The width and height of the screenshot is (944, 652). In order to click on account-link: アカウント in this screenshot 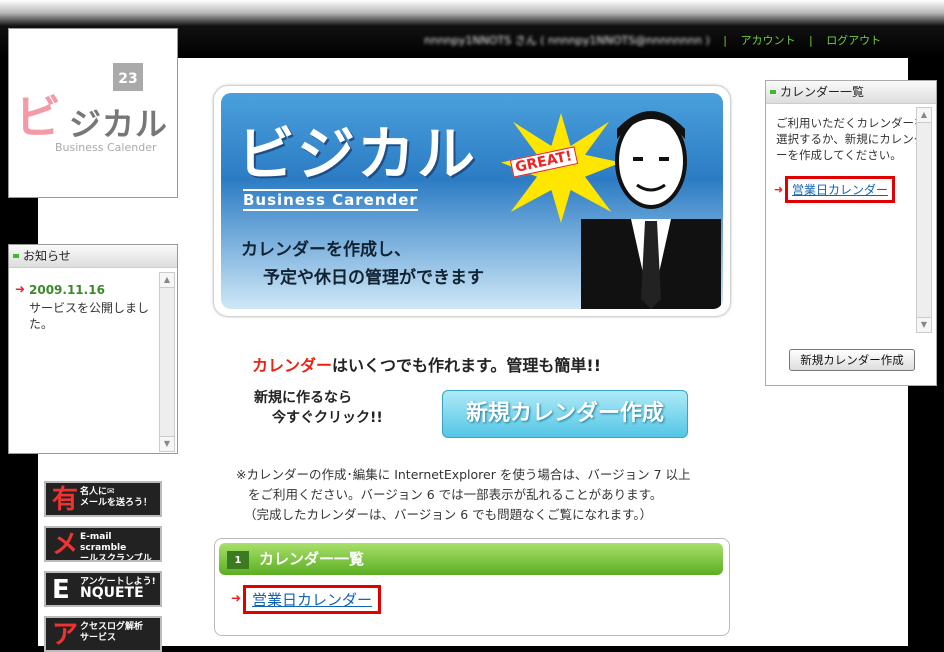, I will do `click(767, 40)`.